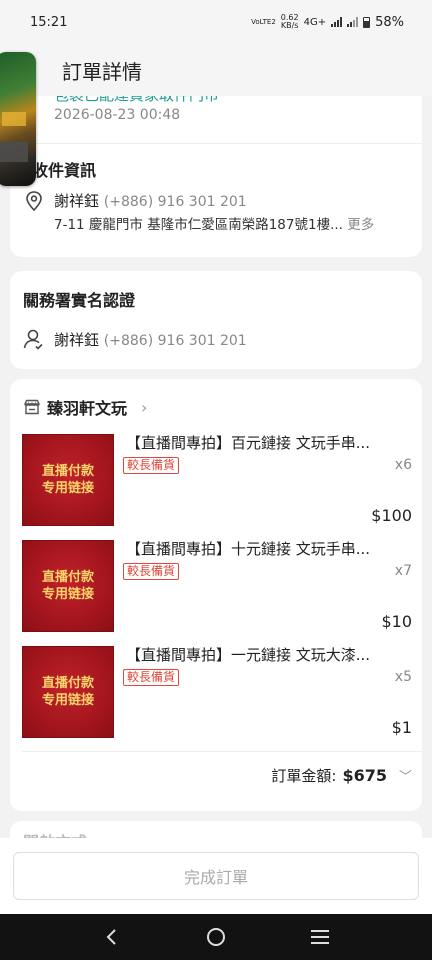 Image resolution: width=432 pixels, height=960 pixels. I want to click on network-type: 4G+, so click(315, 22).